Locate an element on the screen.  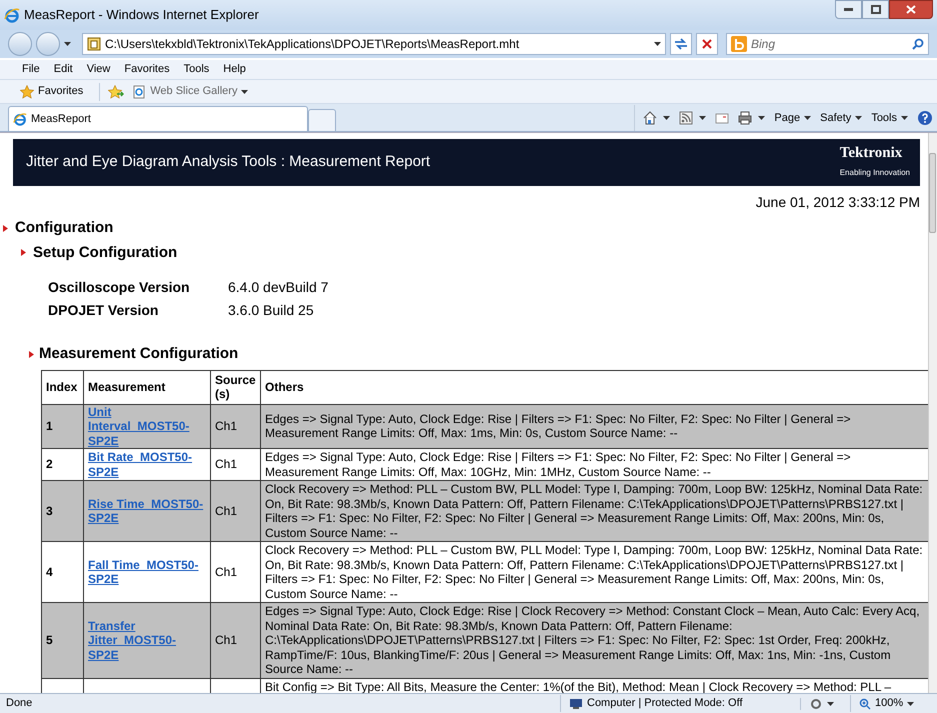
close-icon is located at coordinates (911, 9).